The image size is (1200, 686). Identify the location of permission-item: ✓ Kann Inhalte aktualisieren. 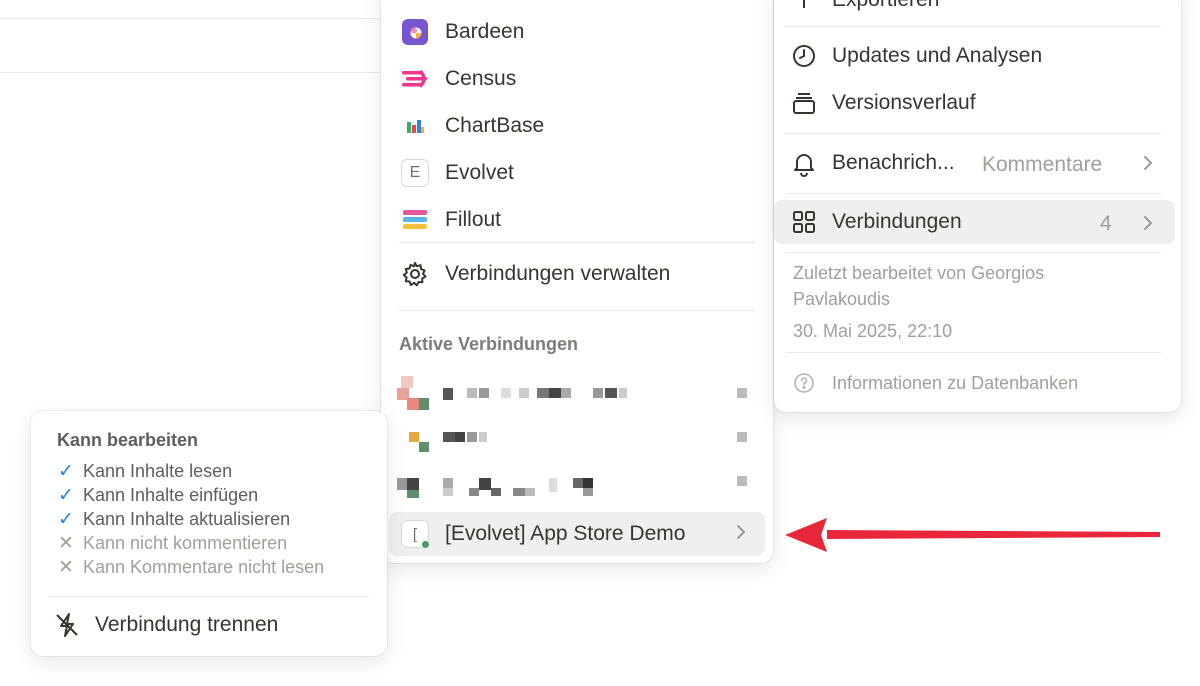
(172, 519).